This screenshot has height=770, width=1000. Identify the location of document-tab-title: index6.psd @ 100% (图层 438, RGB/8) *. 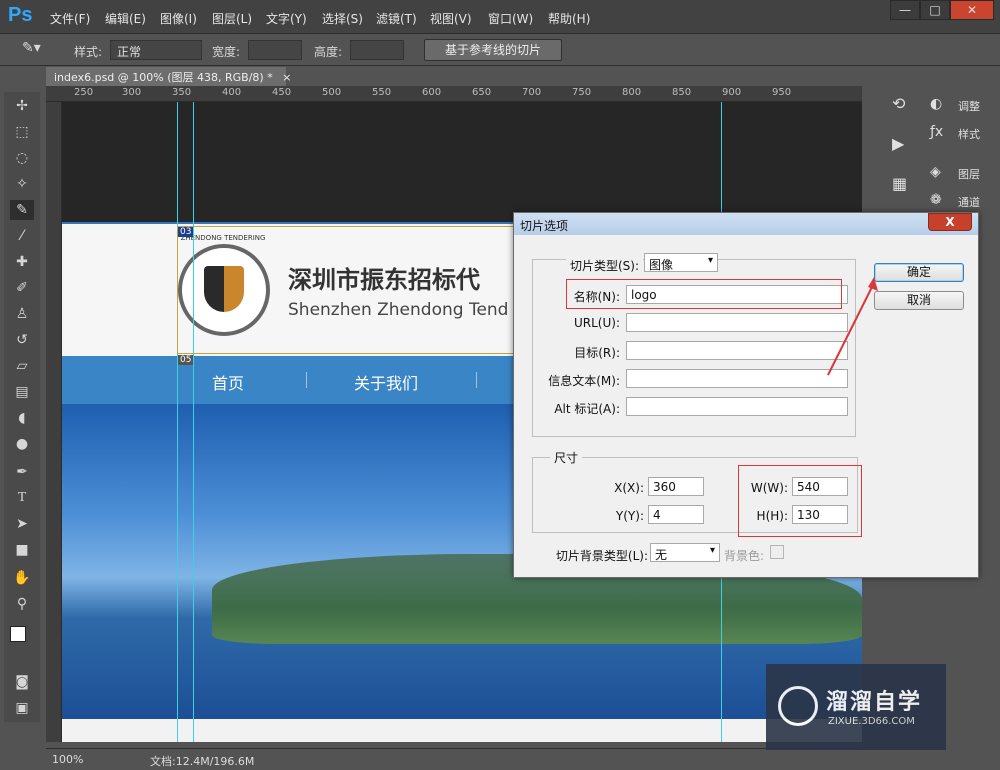
(163, 77).